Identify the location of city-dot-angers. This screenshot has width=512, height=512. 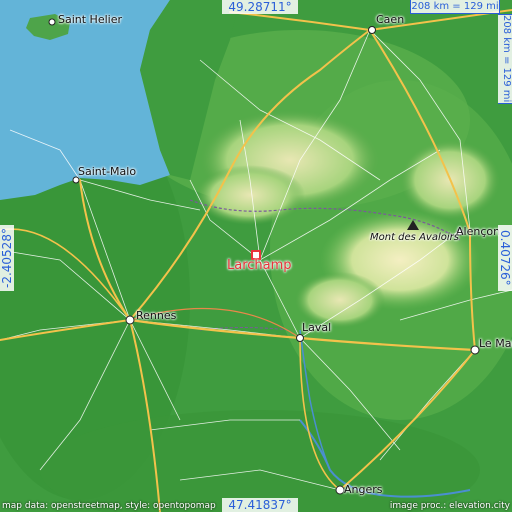
(340, 490).